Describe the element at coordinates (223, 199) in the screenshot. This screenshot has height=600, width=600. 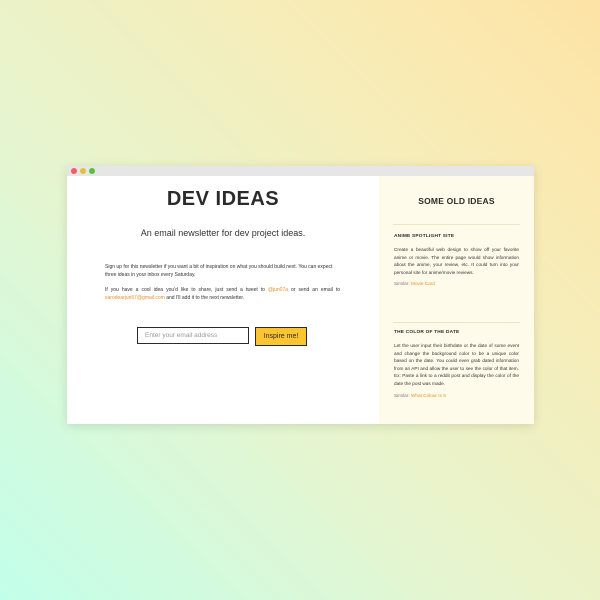
I see `page-title: DEV IDEAS` at that location.